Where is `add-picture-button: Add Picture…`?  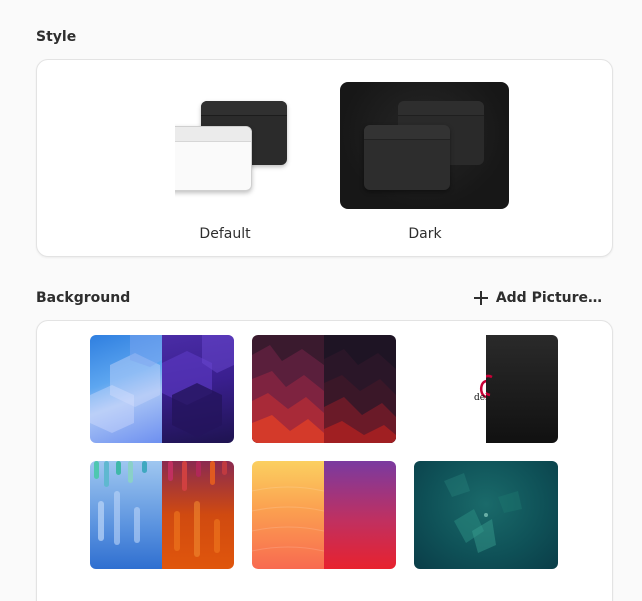 add-picture-button: Add Picture… is located at coordinates (537, 298).